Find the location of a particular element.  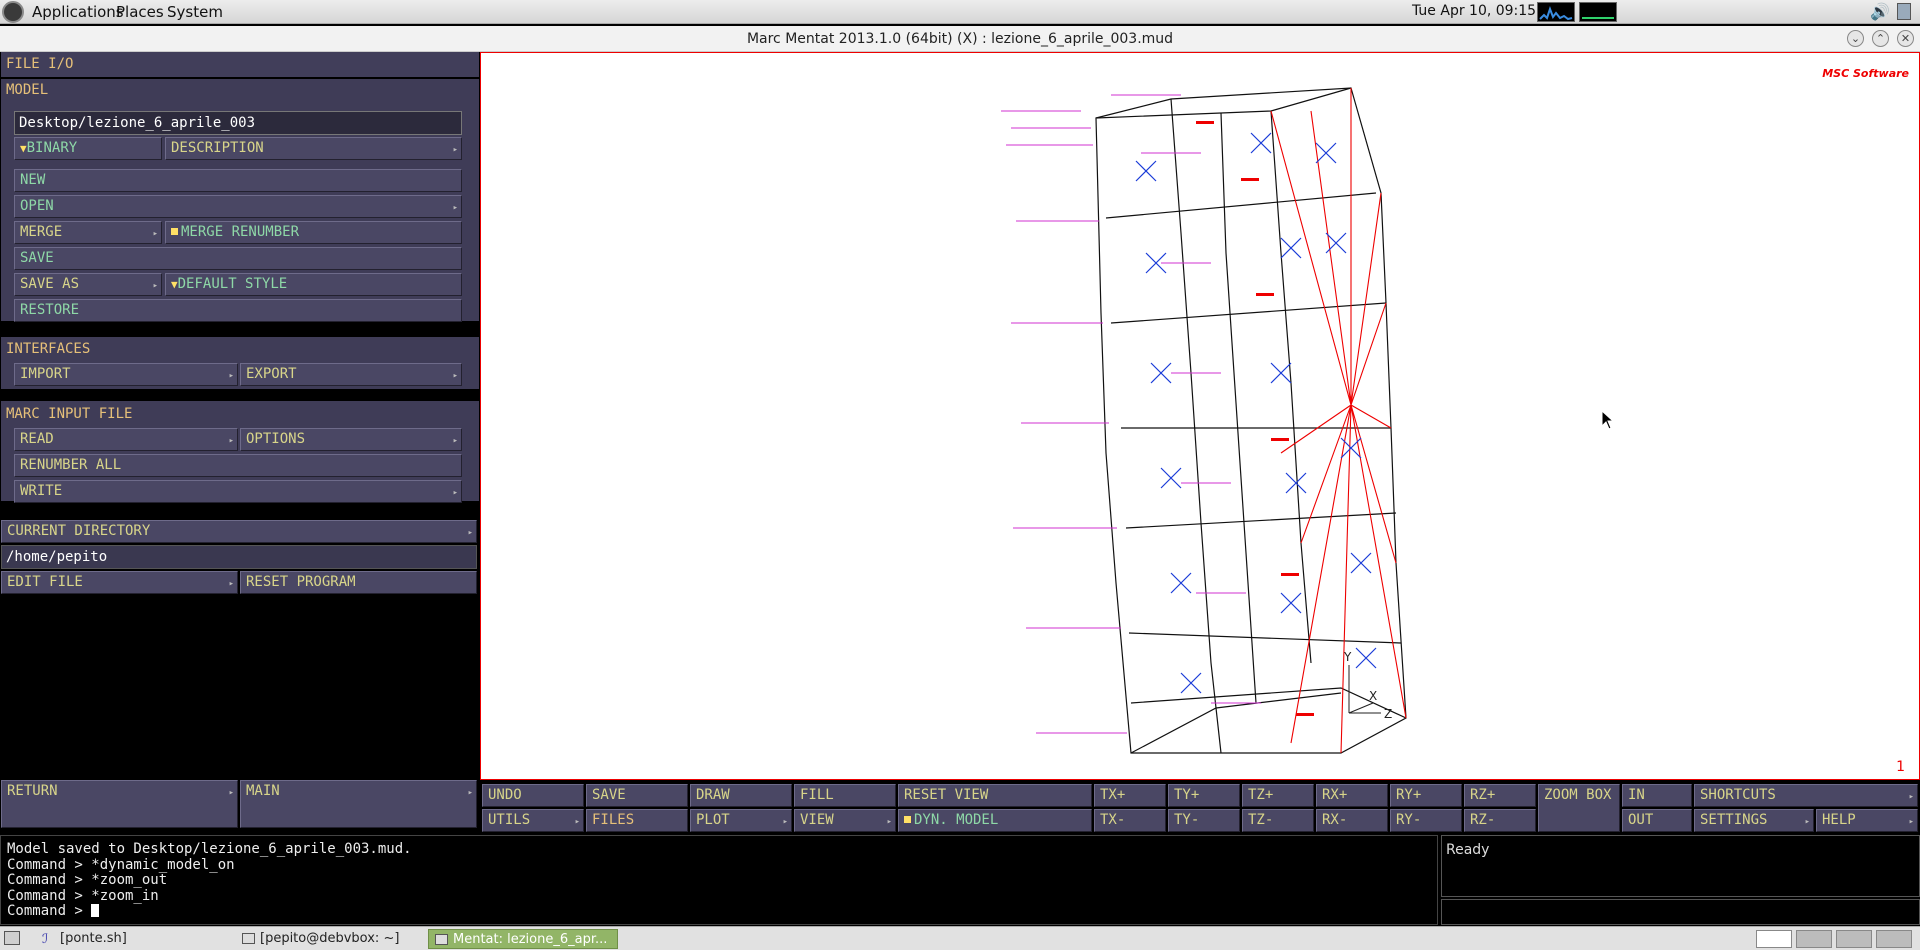

rbe-spider-links is located at coordinates (1338, 421).